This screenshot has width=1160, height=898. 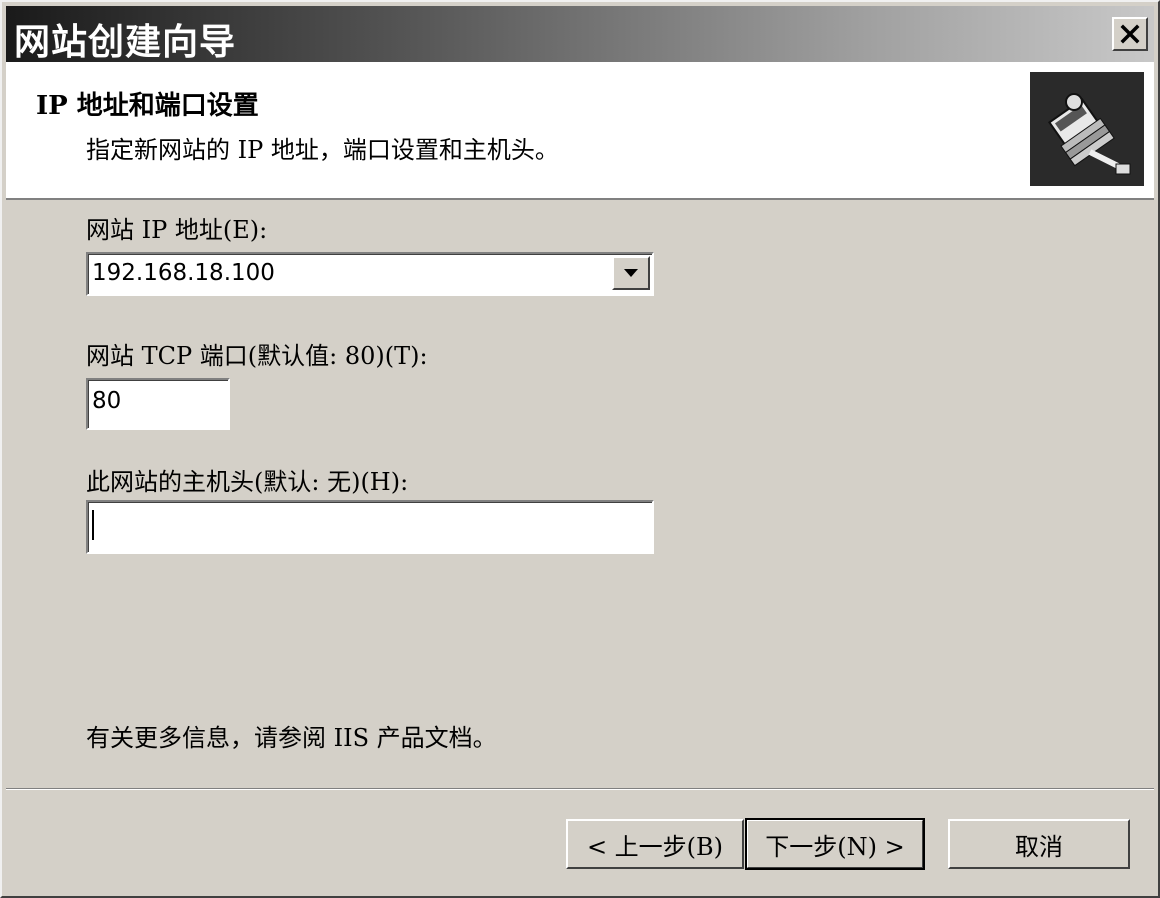 I want to click on page-subtitle: 指定新网站的 IP 地址，端口设置和主机头。, so click(x=322, y=150).